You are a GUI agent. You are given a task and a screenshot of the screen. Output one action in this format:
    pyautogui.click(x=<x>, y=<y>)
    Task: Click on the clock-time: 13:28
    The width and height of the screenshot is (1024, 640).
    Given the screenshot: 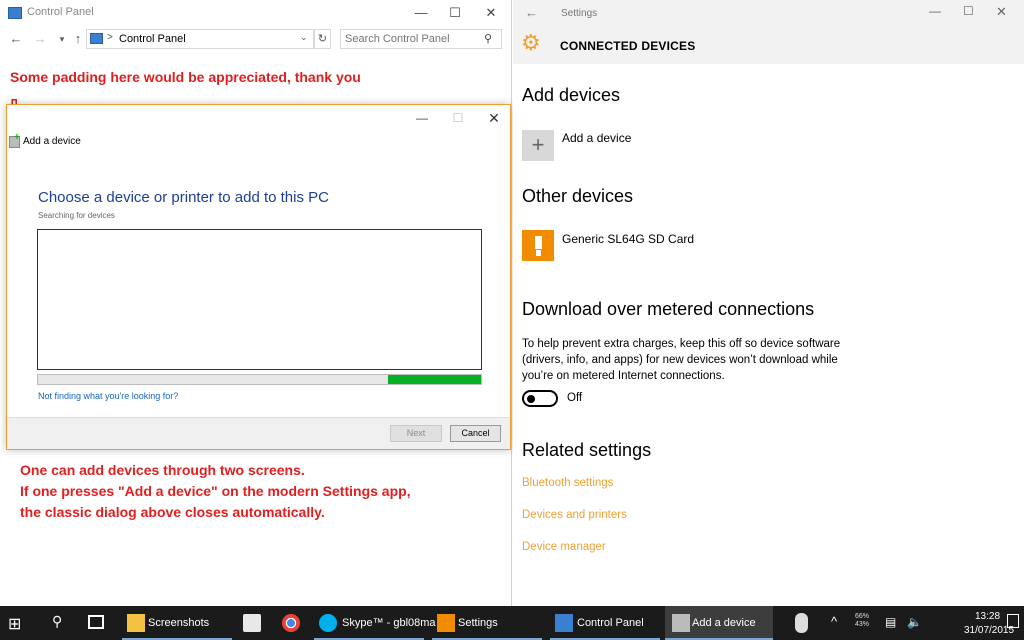 What is the action you would take?
    pyautogui.click(x=987, y=616)
    